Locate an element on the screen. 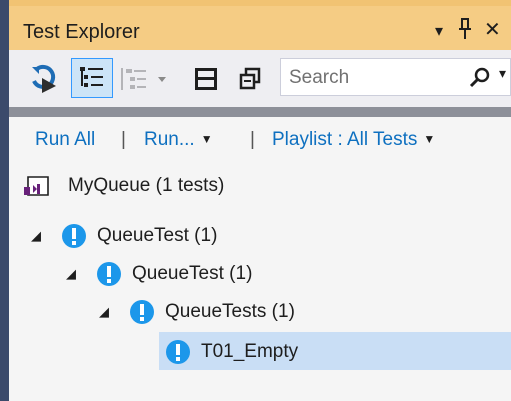 The height and width of the screenshot is (401, 511). copy-icon is located at coordinates (250, 78).